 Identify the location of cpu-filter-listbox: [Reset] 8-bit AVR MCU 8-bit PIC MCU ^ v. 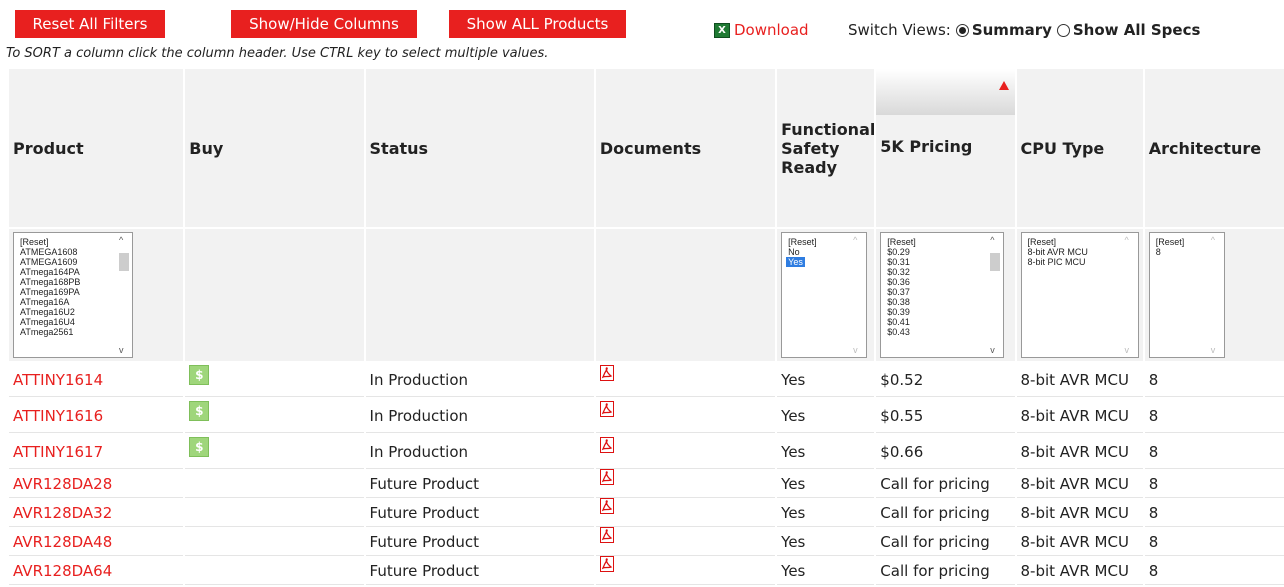
(1079, 295).